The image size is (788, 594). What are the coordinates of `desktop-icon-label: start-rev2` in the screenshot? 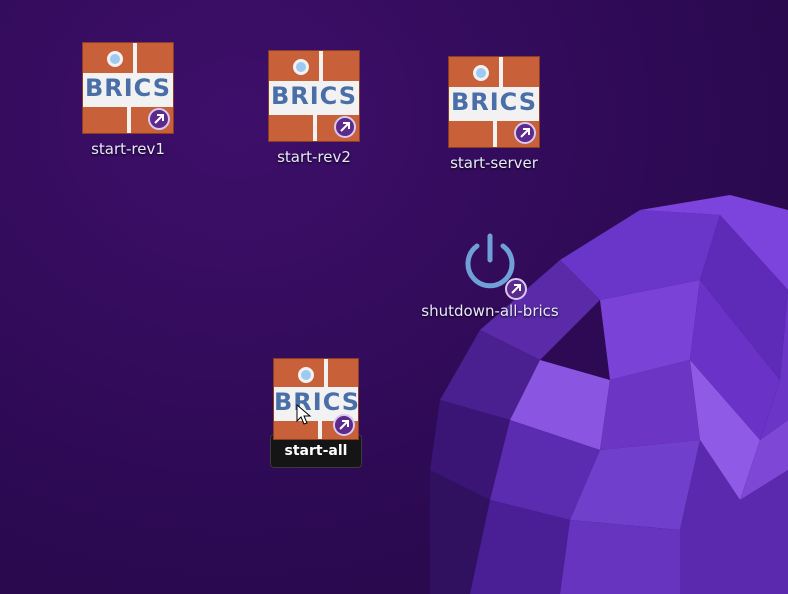 It's located at (314, 157).